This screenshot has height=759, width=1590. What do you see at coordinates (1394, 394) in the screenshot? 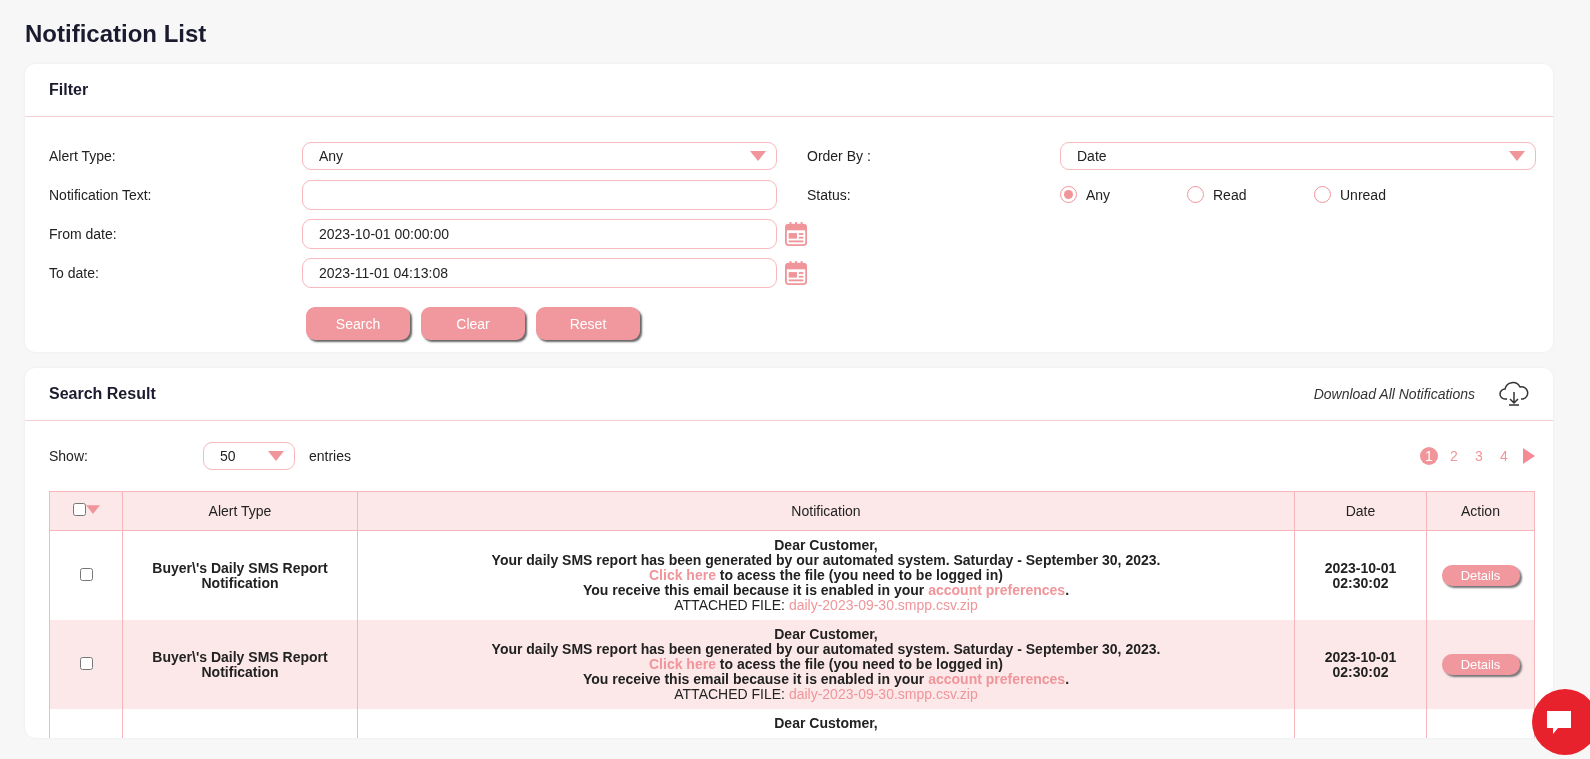
I see `download-link: Download All Notifications` at bounding box center [1394, 394].